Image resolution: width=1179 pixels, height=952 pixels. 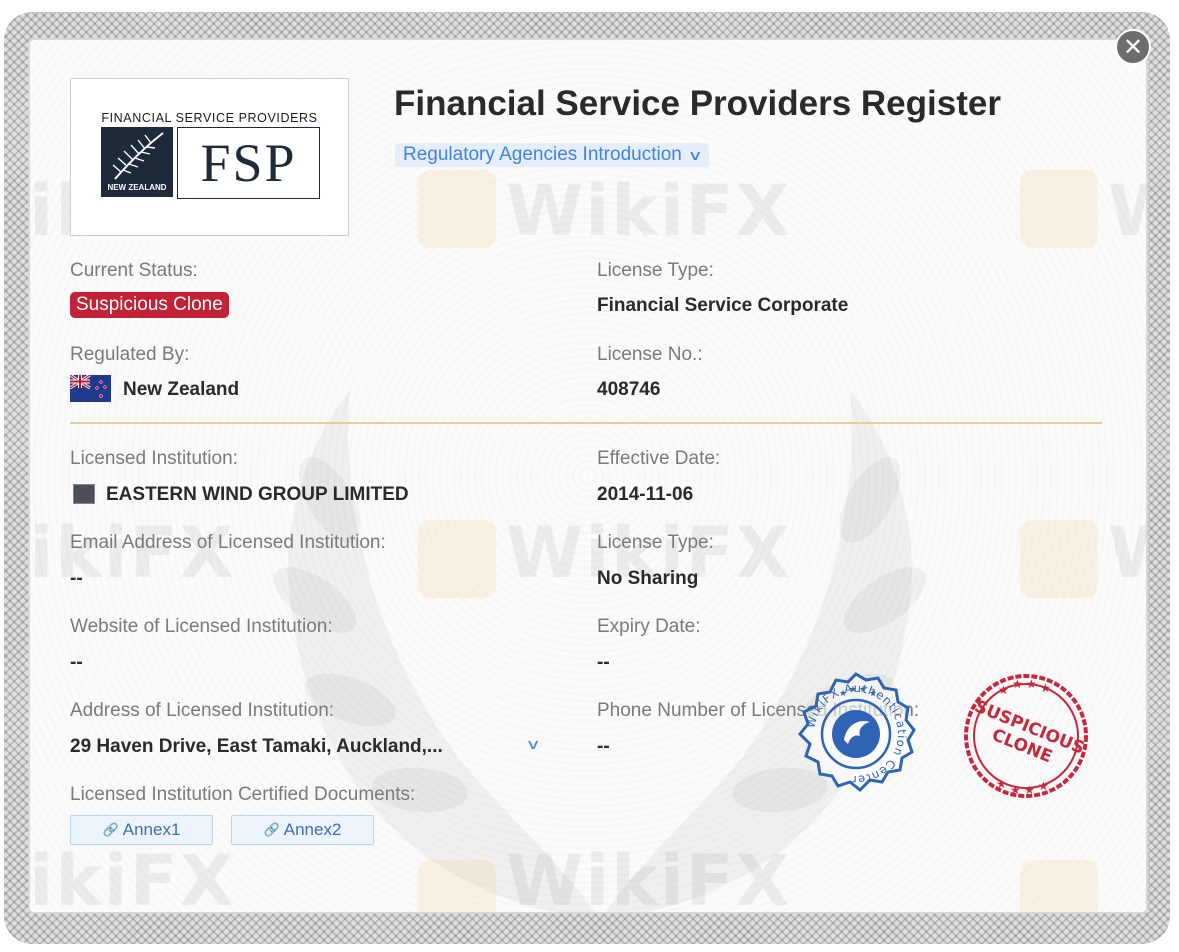 What do you see at coordinates (201, 626) in the screenshot?
I see `website-label: Website of Licensed Institution:` at bounding box center [201, 626].